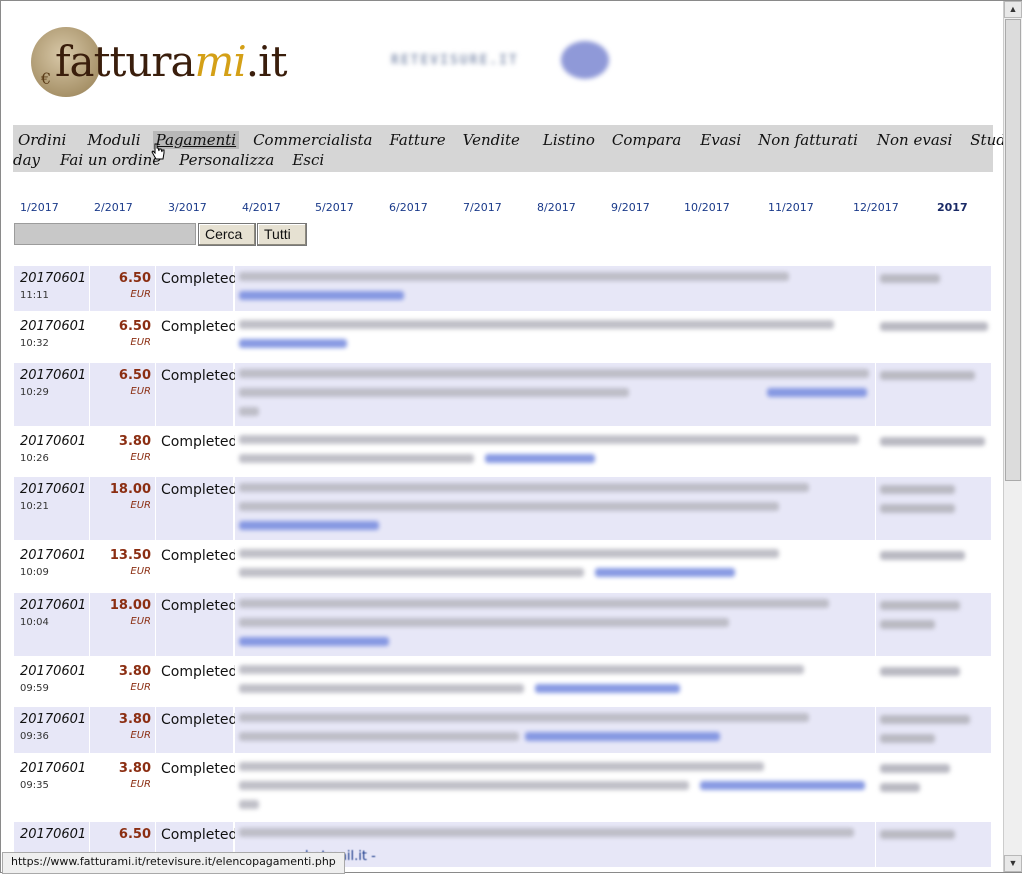  Describe the element at coordinates (1013, 9) in the screenshot. I see `scroll-up-icon: ▲` at that location.